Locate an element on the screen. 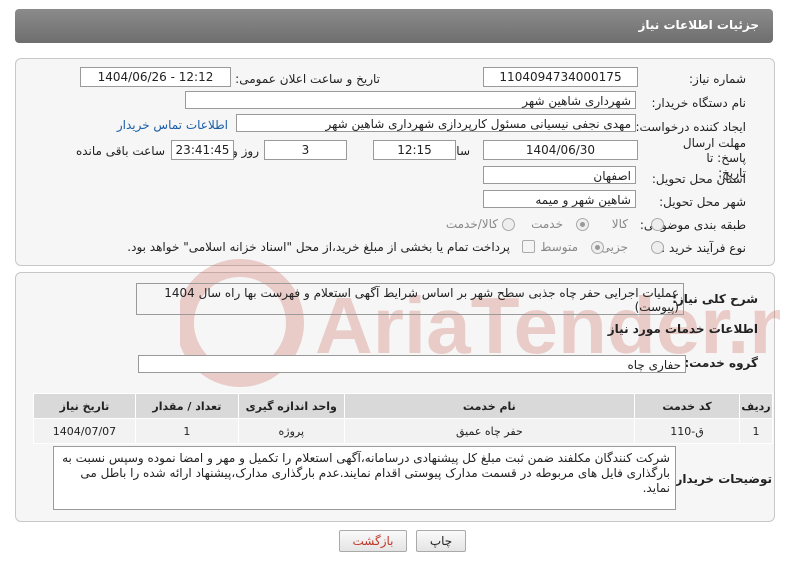  remaining-time-field: 23:41:45 is located at coordinates (202, 150).